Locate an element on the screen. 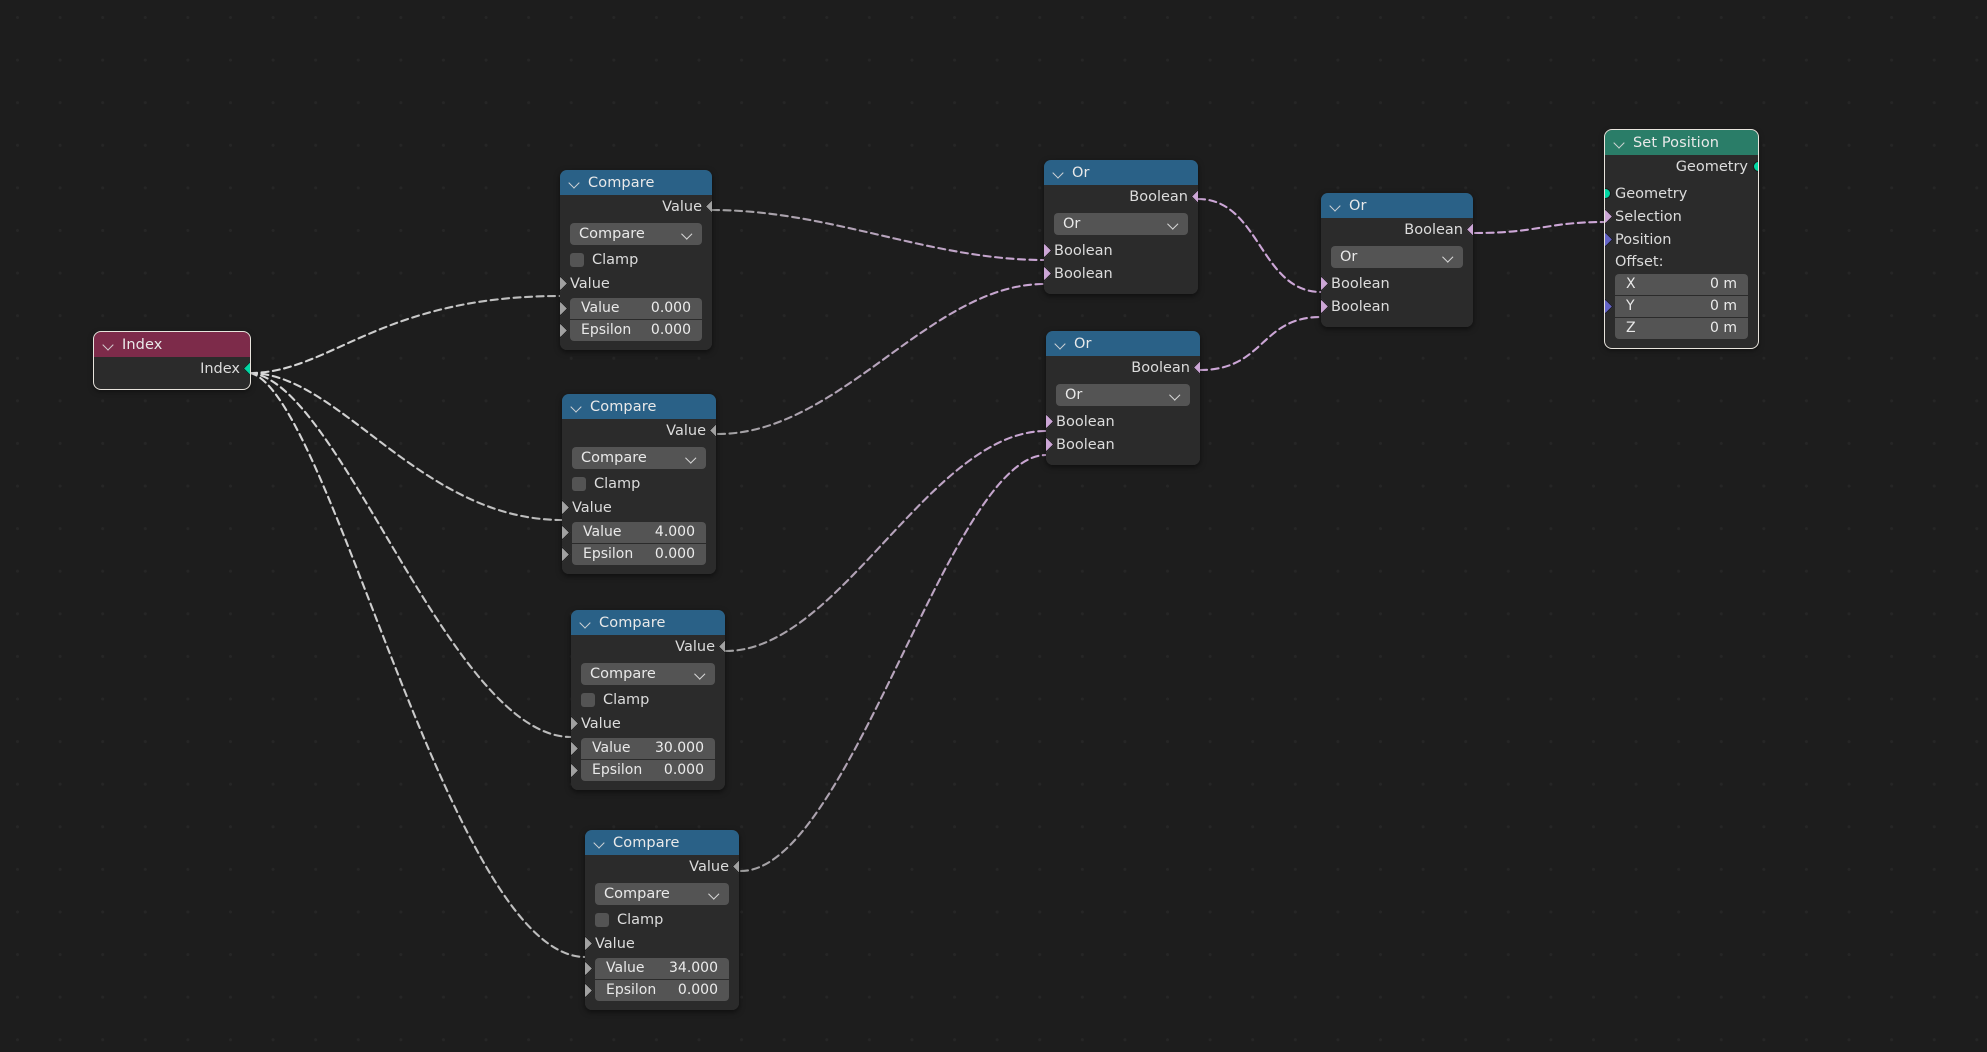 This screenshot has width=1987, height=1052. socket-input-geometry is located at coordinates (1608, 193).